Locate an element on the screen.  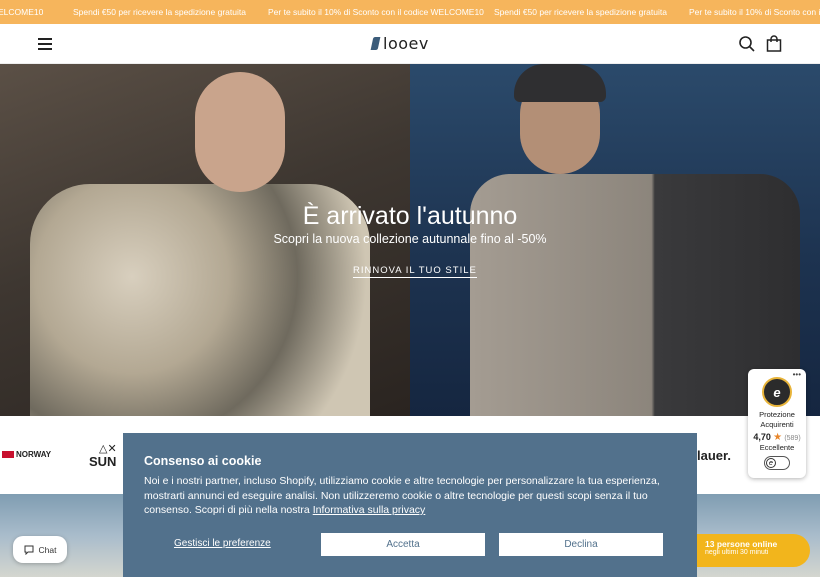
online-period: negli ultimi 30 minuti is located at coordinates (737, 552).